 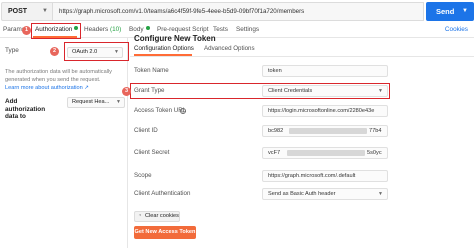 I want to click on subtab-divider, so click(x=302, y=56).